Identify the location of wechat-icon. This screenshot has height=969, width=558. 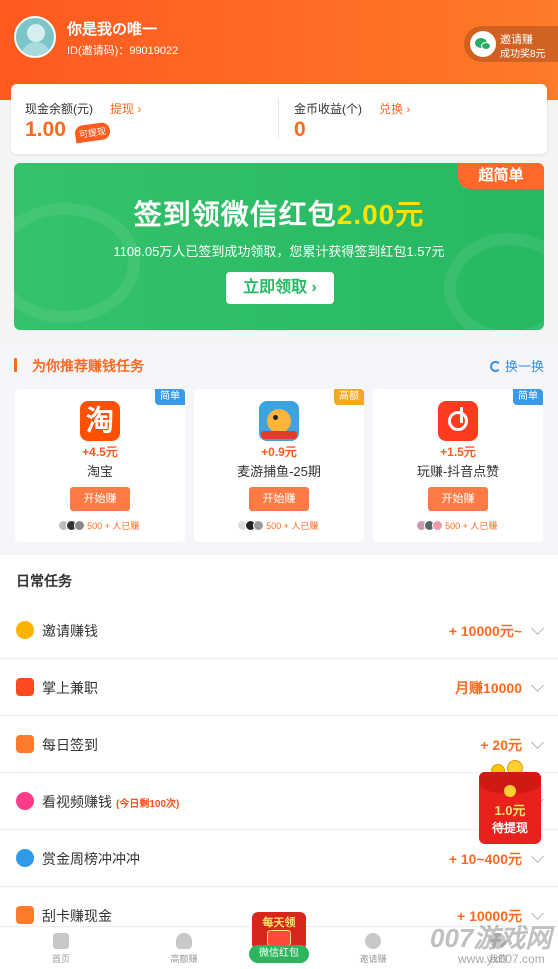
(483, 44).